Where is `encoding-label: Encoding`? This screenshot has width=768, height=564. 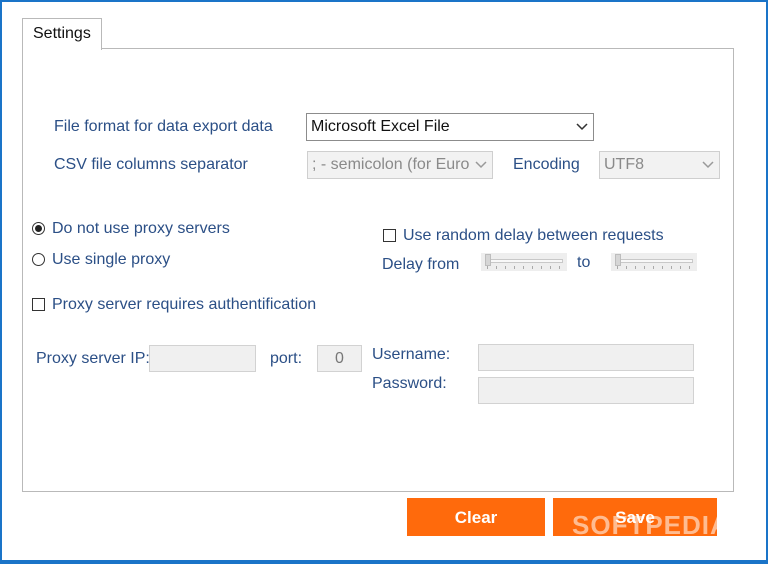 encoding-label: Encoding is located at coordinates (546, 164).